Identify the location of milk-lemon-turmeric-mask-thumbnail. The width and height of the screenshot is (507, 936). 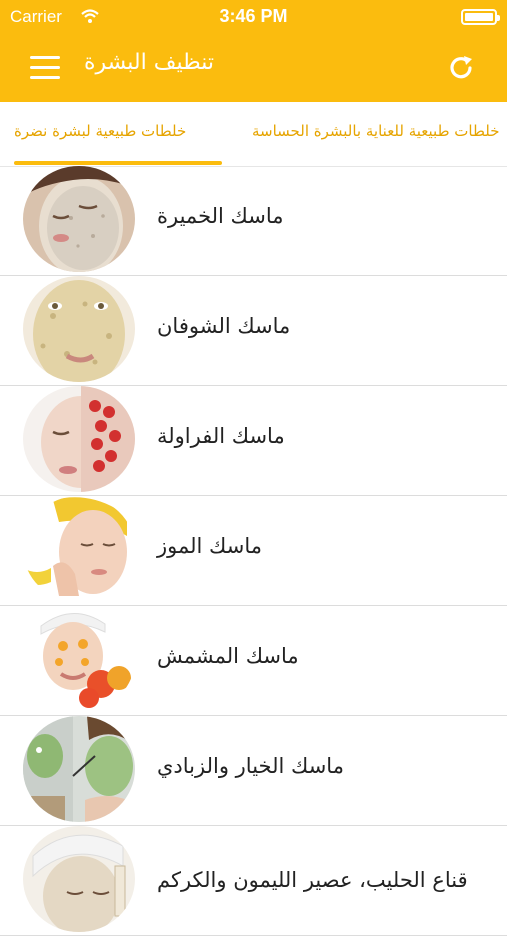
(79, 879).